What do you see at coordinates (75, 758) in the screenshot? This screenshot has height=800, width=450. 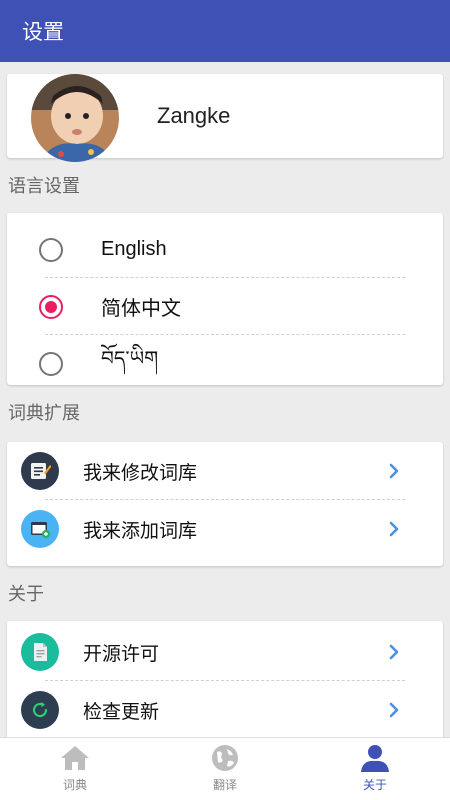 I see `home-icon` at bounding box center [75, 758].